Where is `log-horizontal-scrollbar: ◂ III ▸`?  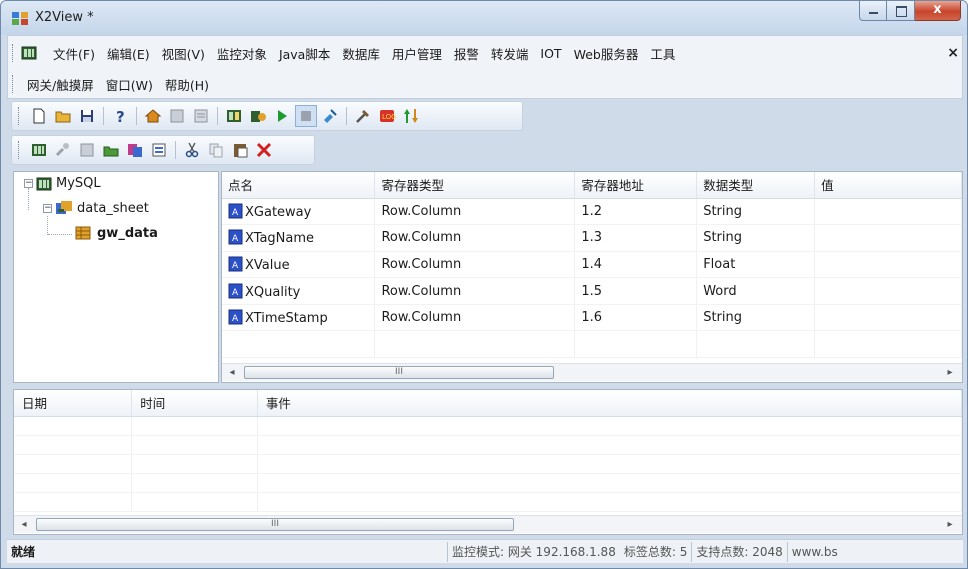 log-horizontal-scrollbar: ◂ III ▸ is located at coordinates (488, 524).